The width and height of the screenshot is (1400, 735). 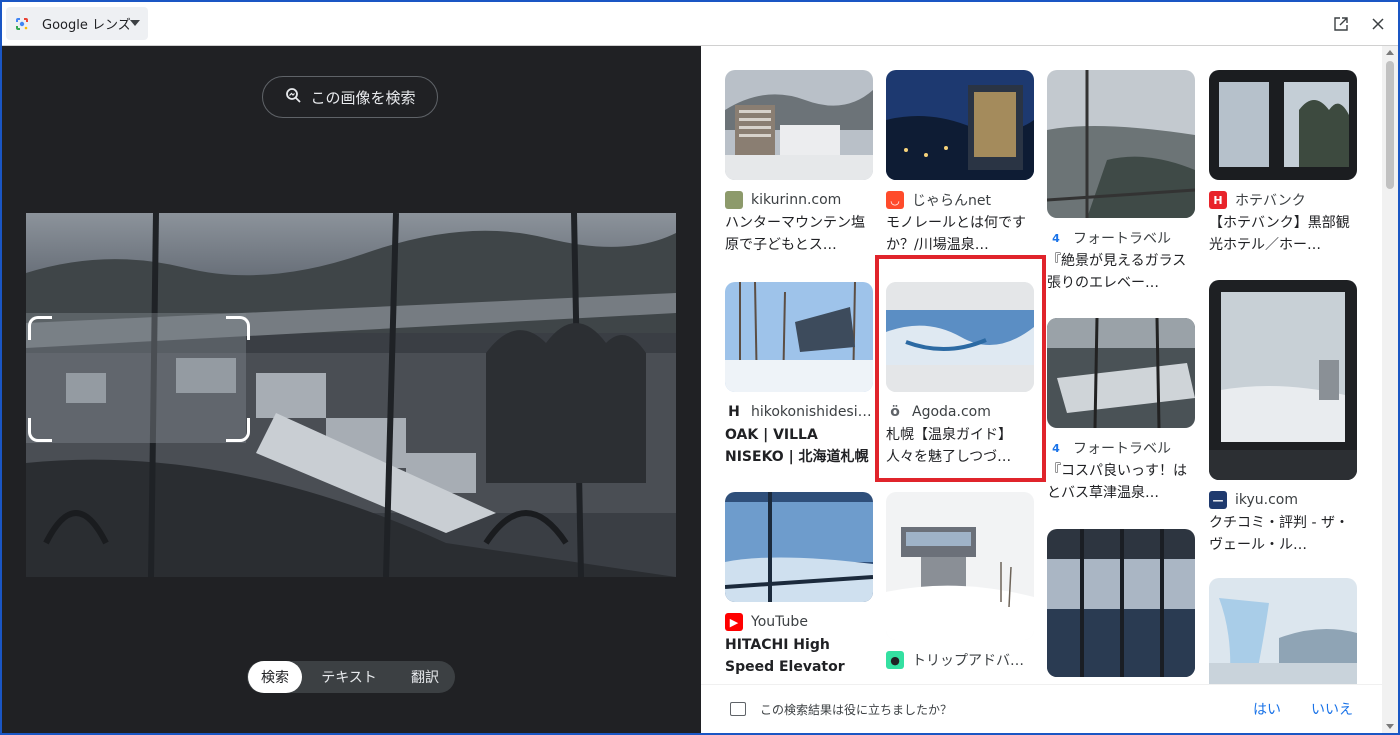 What do you see at coordinates (40, 430) in the screenshot?
I see `crop-handle-bottom-left` at bounding box center [40, 430].